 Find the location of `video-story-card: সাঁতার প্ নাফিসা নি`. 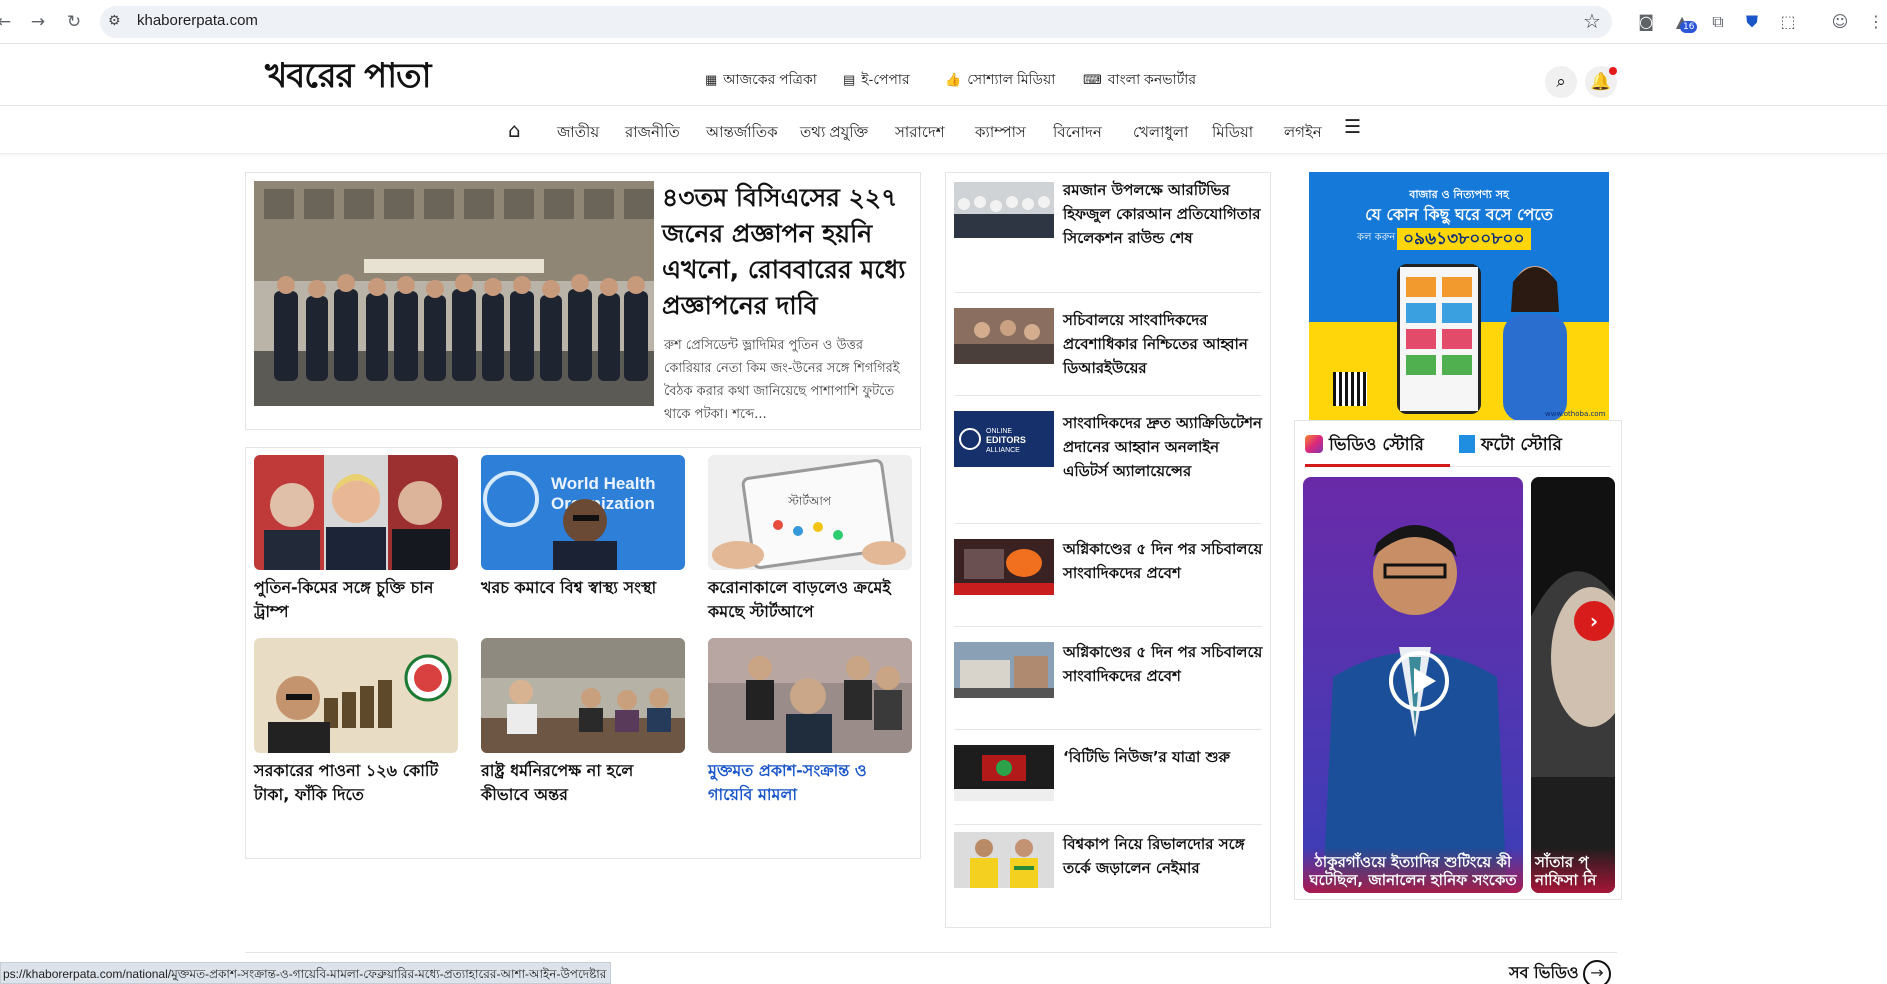

video-story-card: সাঁতার প্ নাফিসা নি is located at coordinates (1573, 685).